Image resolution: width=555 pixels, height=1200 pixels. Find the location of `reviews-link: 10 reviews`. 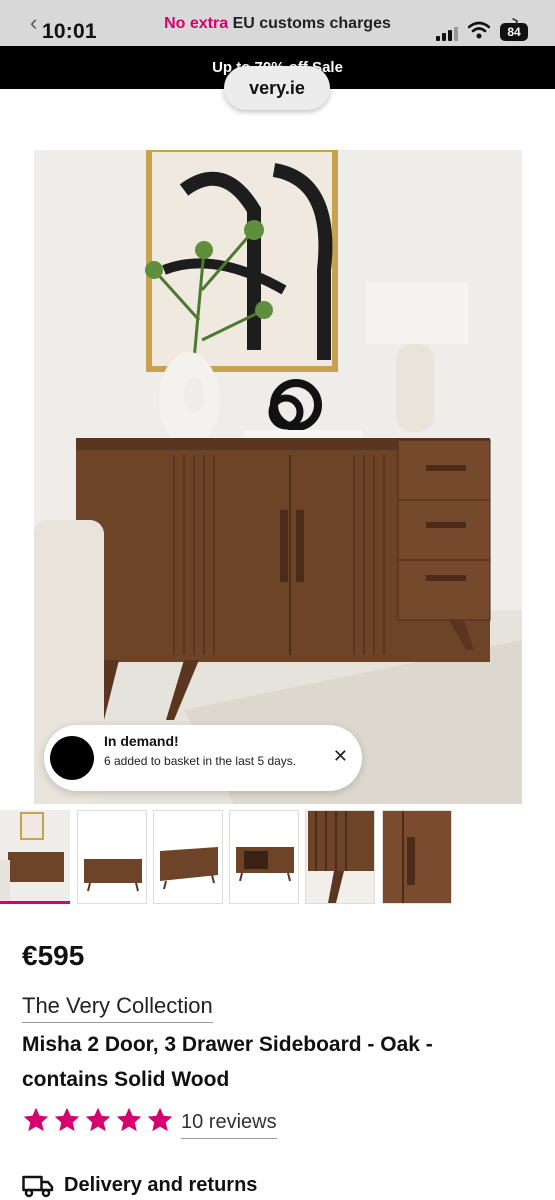

reviews-link: 10 reviews is located at coordinates (229, 1125).